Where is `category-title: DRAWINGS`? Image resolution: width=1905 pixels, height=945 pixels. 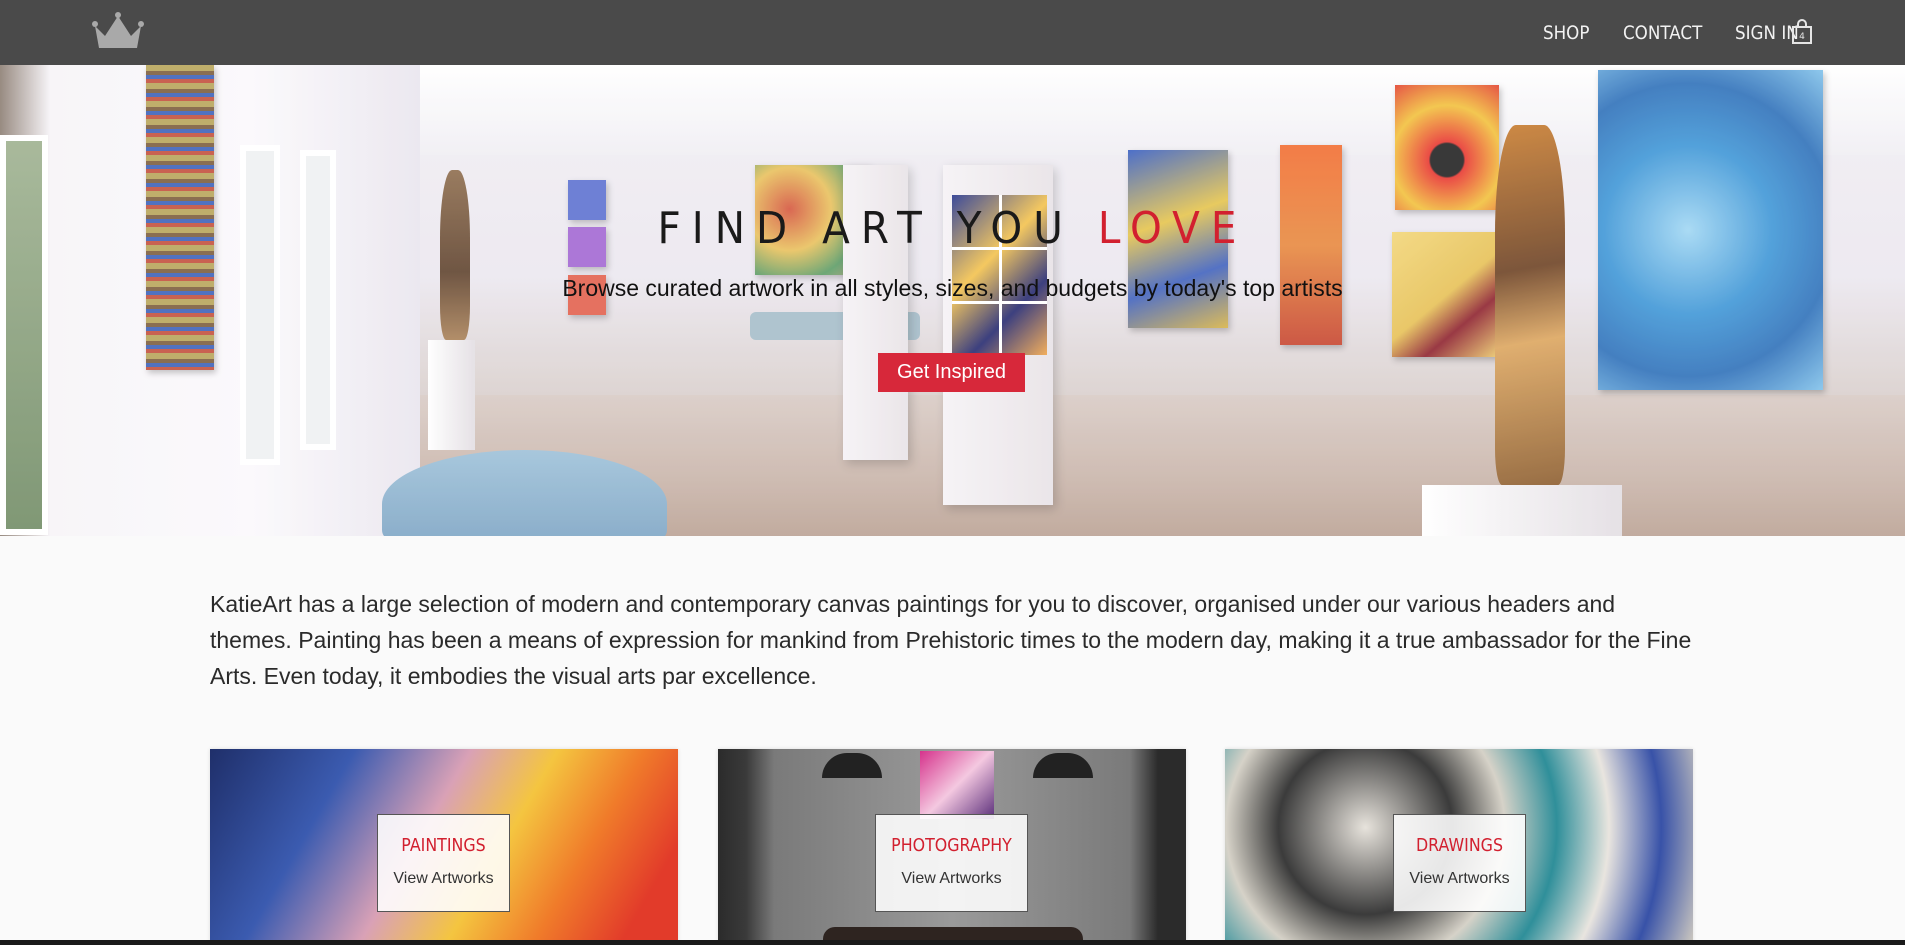 category-title: DRAWINGS is located at coordinates (1459, 845).